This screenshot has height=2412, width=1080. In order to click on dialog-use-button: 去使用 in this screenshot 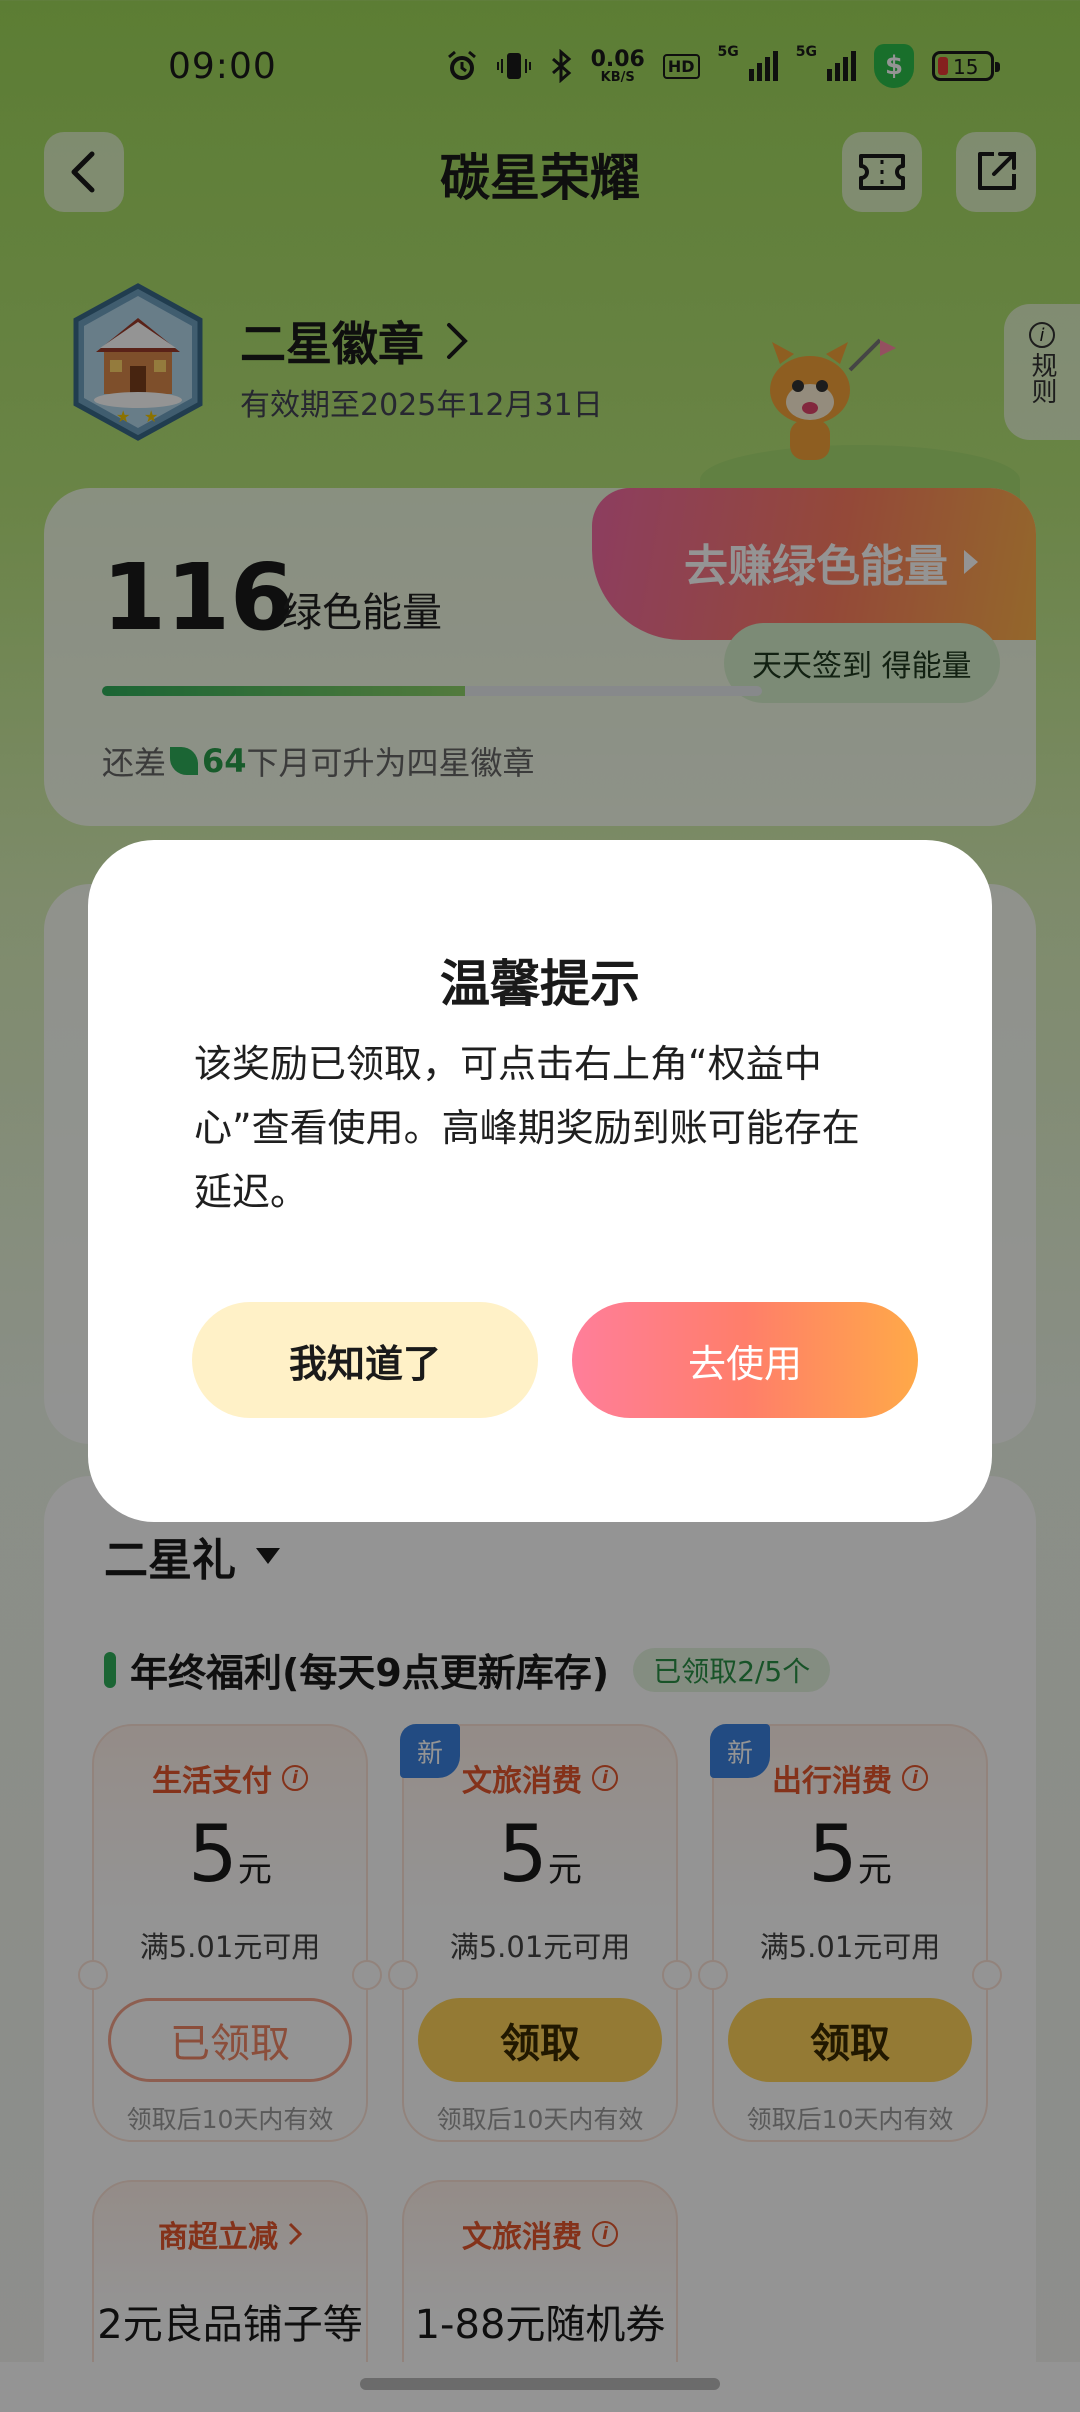, I will do `click(745, 1360)`.